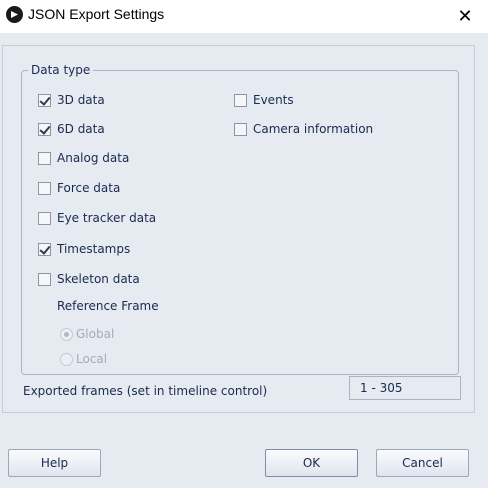 This screenshot has height=488, width=488. What do you see at coordinates (81, 129) in the screenshot?
I see `checkbox-label: 6D data` at bounding box center [81, 129].